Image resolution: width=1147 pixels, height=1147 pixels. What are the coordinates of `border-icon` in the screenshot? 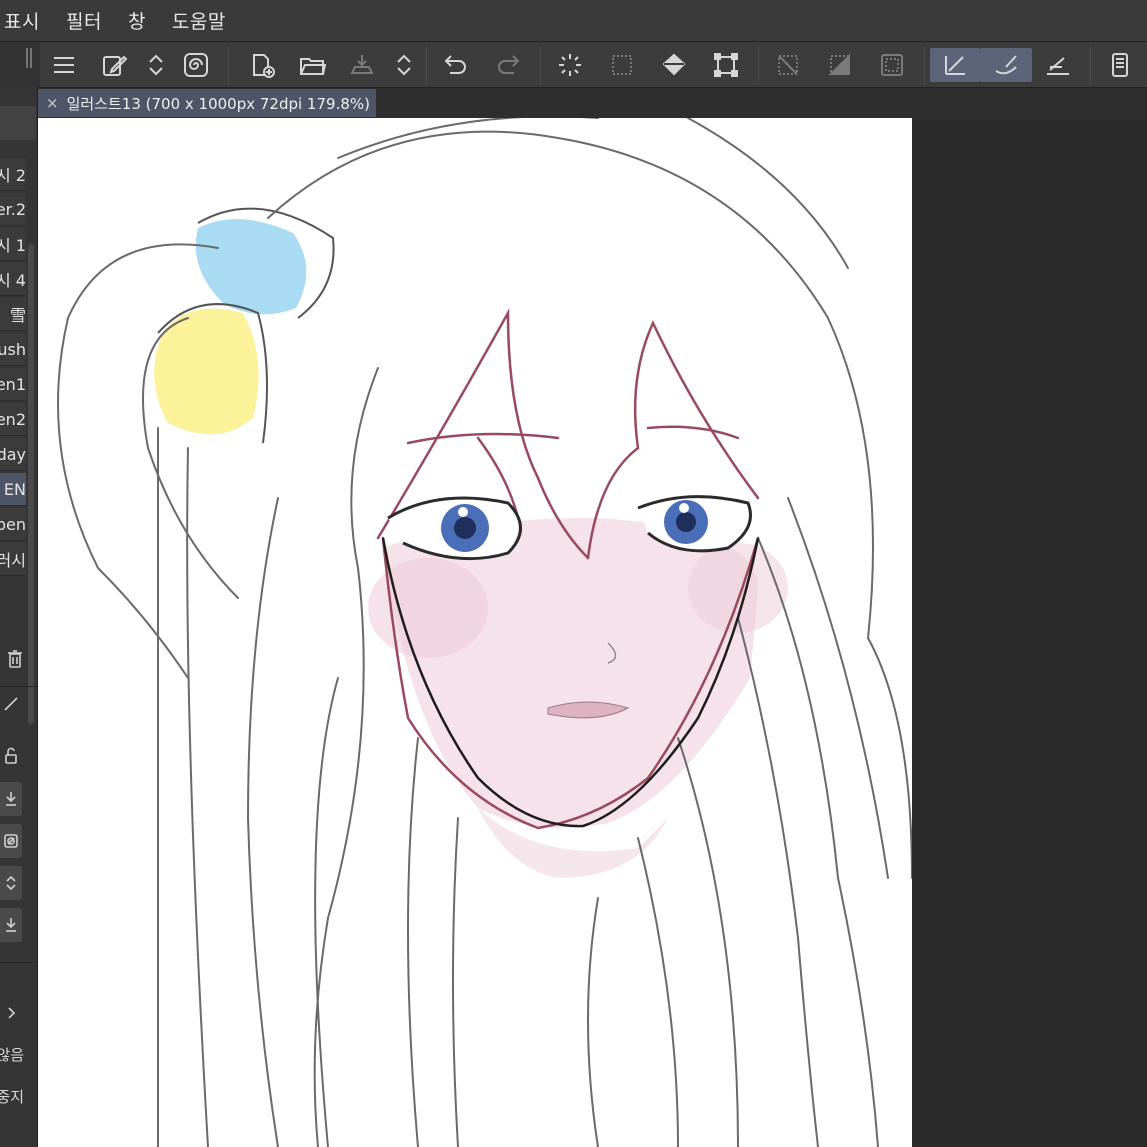 It's located at (892, 65).